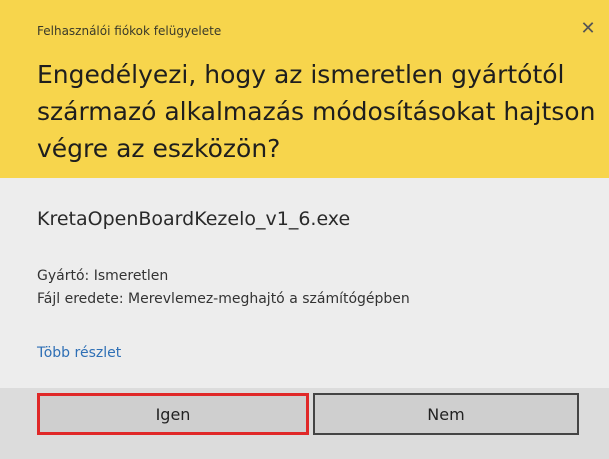 This screenshot has width=609, height=459. What do you see at coordinates (194, 219) in the screenshot?
I see `application-name: KretaOpenBoardKezelo_v1_6.exe` at bounding box center [194, 219].